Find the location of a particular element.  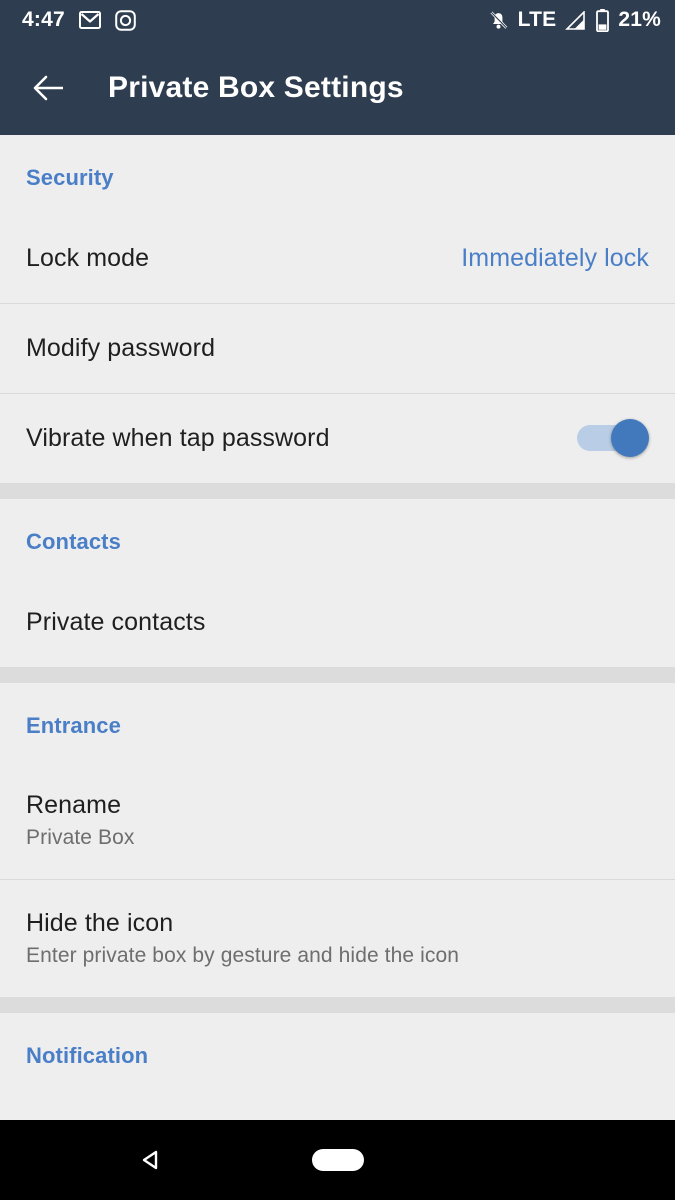

page-title: Private Box Settings is located at coordinates (256, 87).